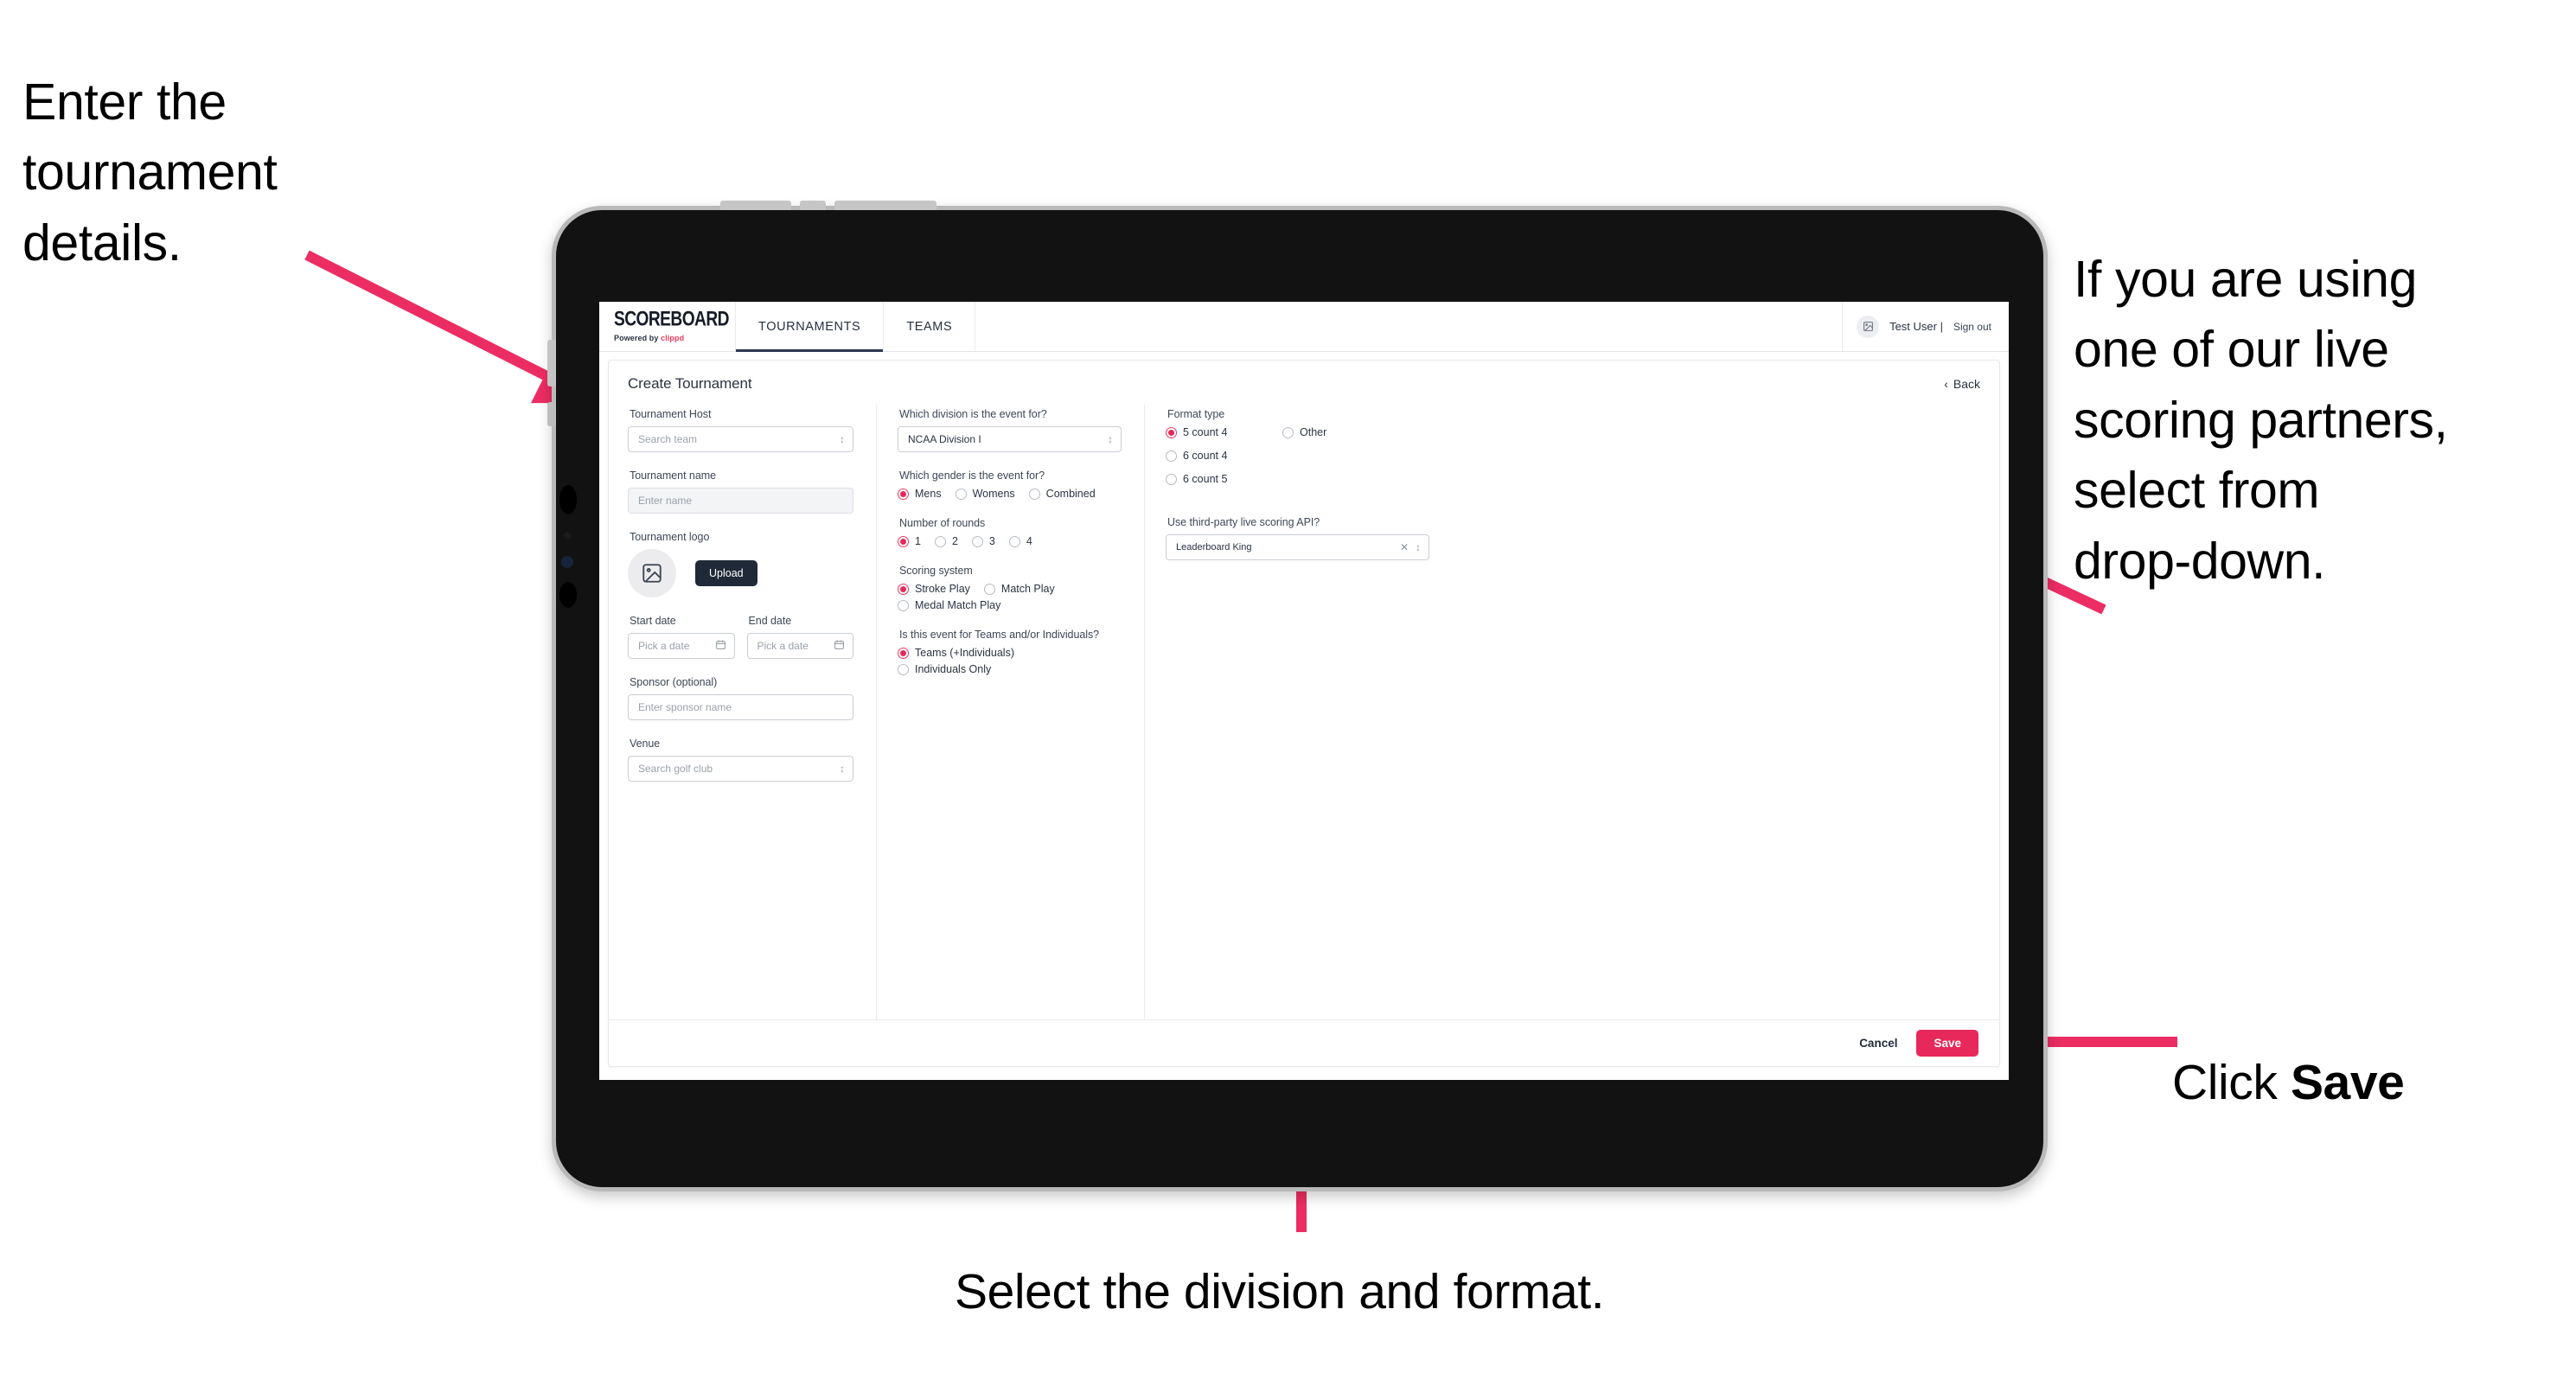  I want to click on radio-scoring-stroke-play: Stroke Play, so click(934, 589).